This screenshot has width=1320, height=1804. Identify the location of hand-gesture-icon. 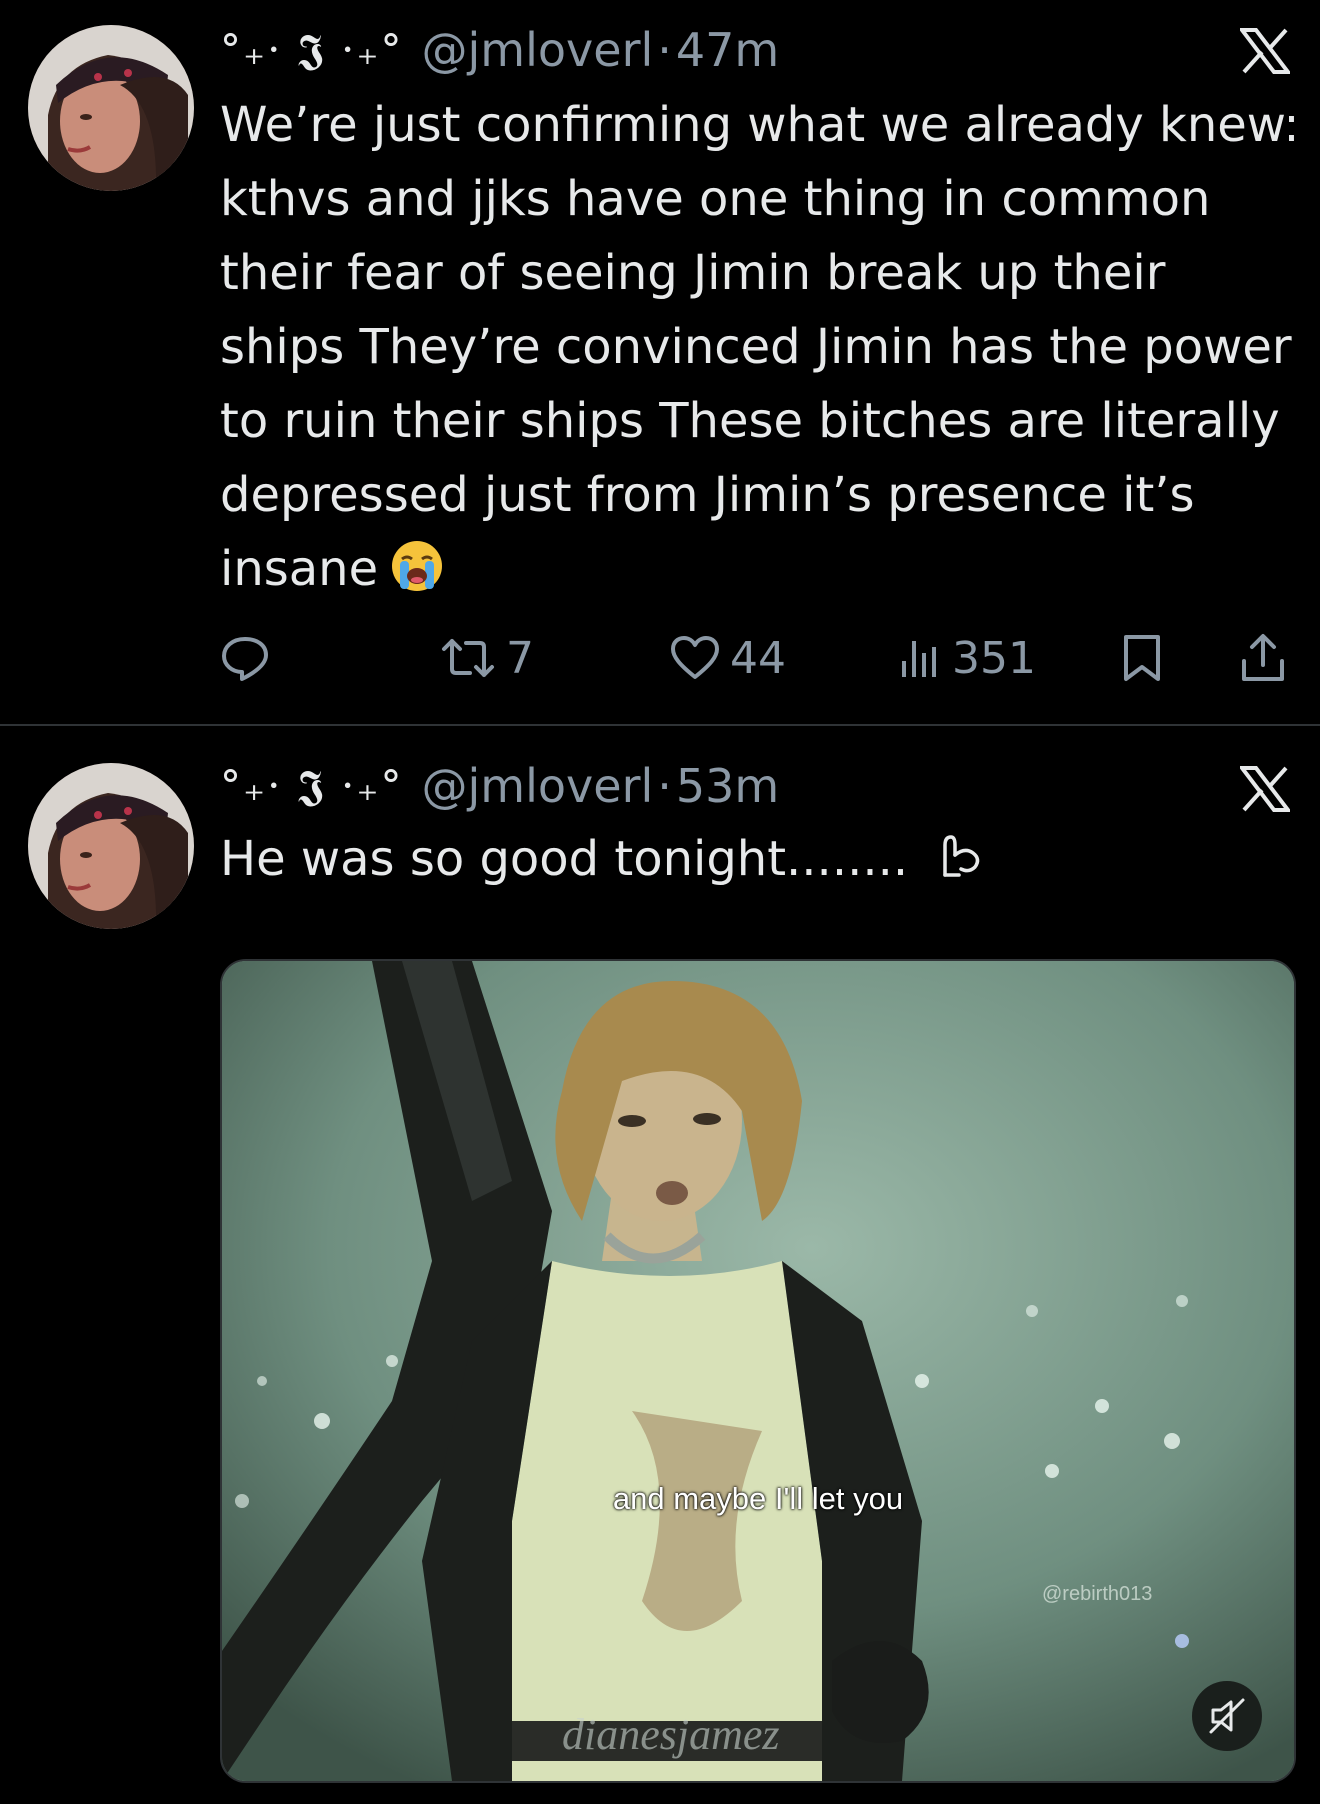
(962, 866).